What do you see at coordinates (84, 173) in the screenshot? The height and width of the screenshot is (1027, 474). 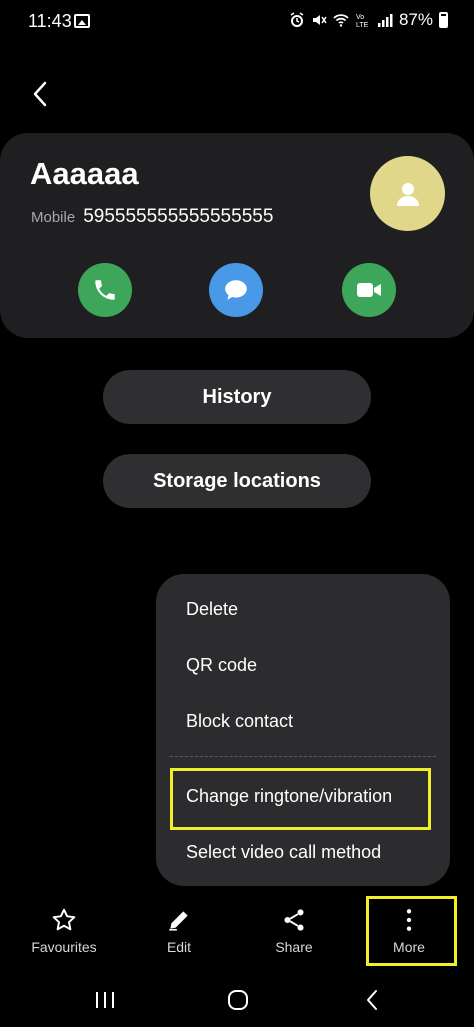 I see `contact-name: Aaaaaa` at bounding box center [84, 173].